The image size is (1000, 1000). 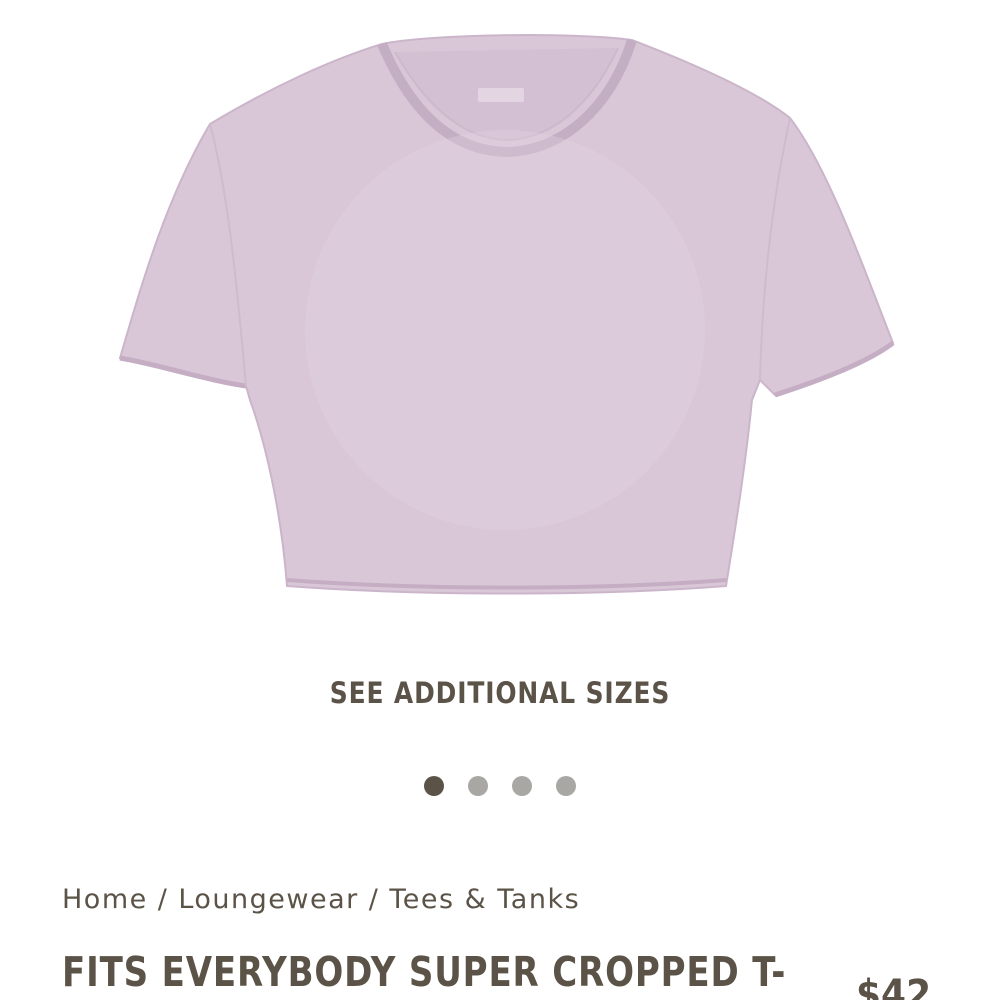 What do you see at coordinates (501, 95) in the screenshot?
I see `neck-label` at bounding box center [501, 95].